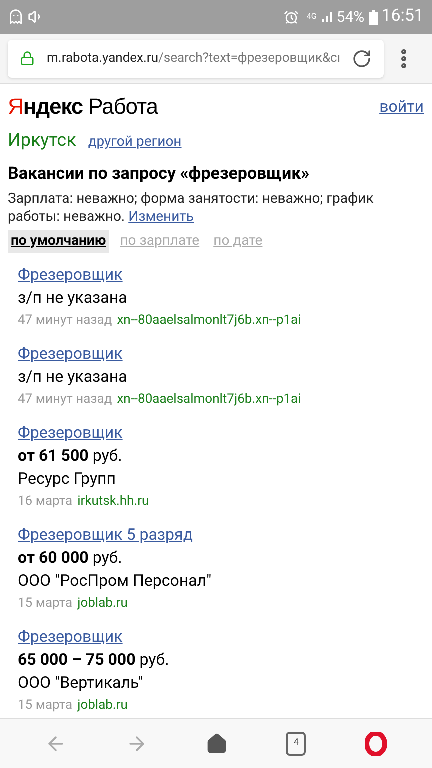 Image resolution: width=432 pixels, height=768 pixels. Describe the element at coordinates (81, 683) in the screenshot. I see `company-name: ООО "Вертикаль"` at that location.